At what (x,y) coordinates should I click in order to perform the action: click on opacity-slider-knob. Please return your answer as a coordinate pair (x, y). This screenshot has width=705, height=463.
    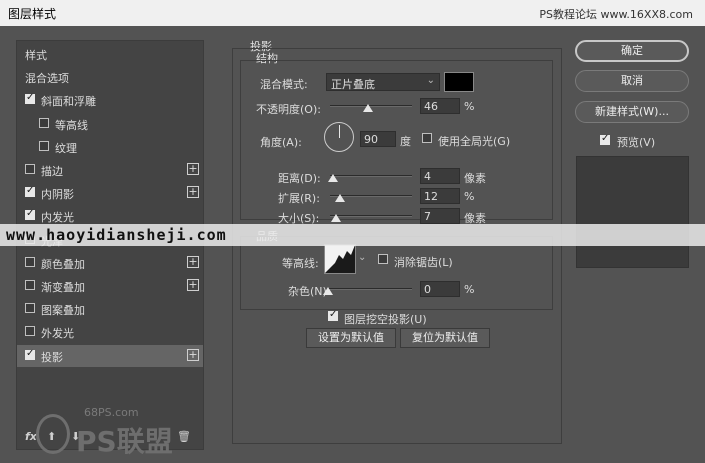
    Looking at the image, I should click on (367, 108).